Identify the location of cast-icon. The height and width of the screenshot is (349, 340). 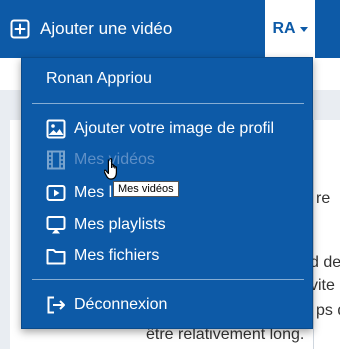
(56, 225).